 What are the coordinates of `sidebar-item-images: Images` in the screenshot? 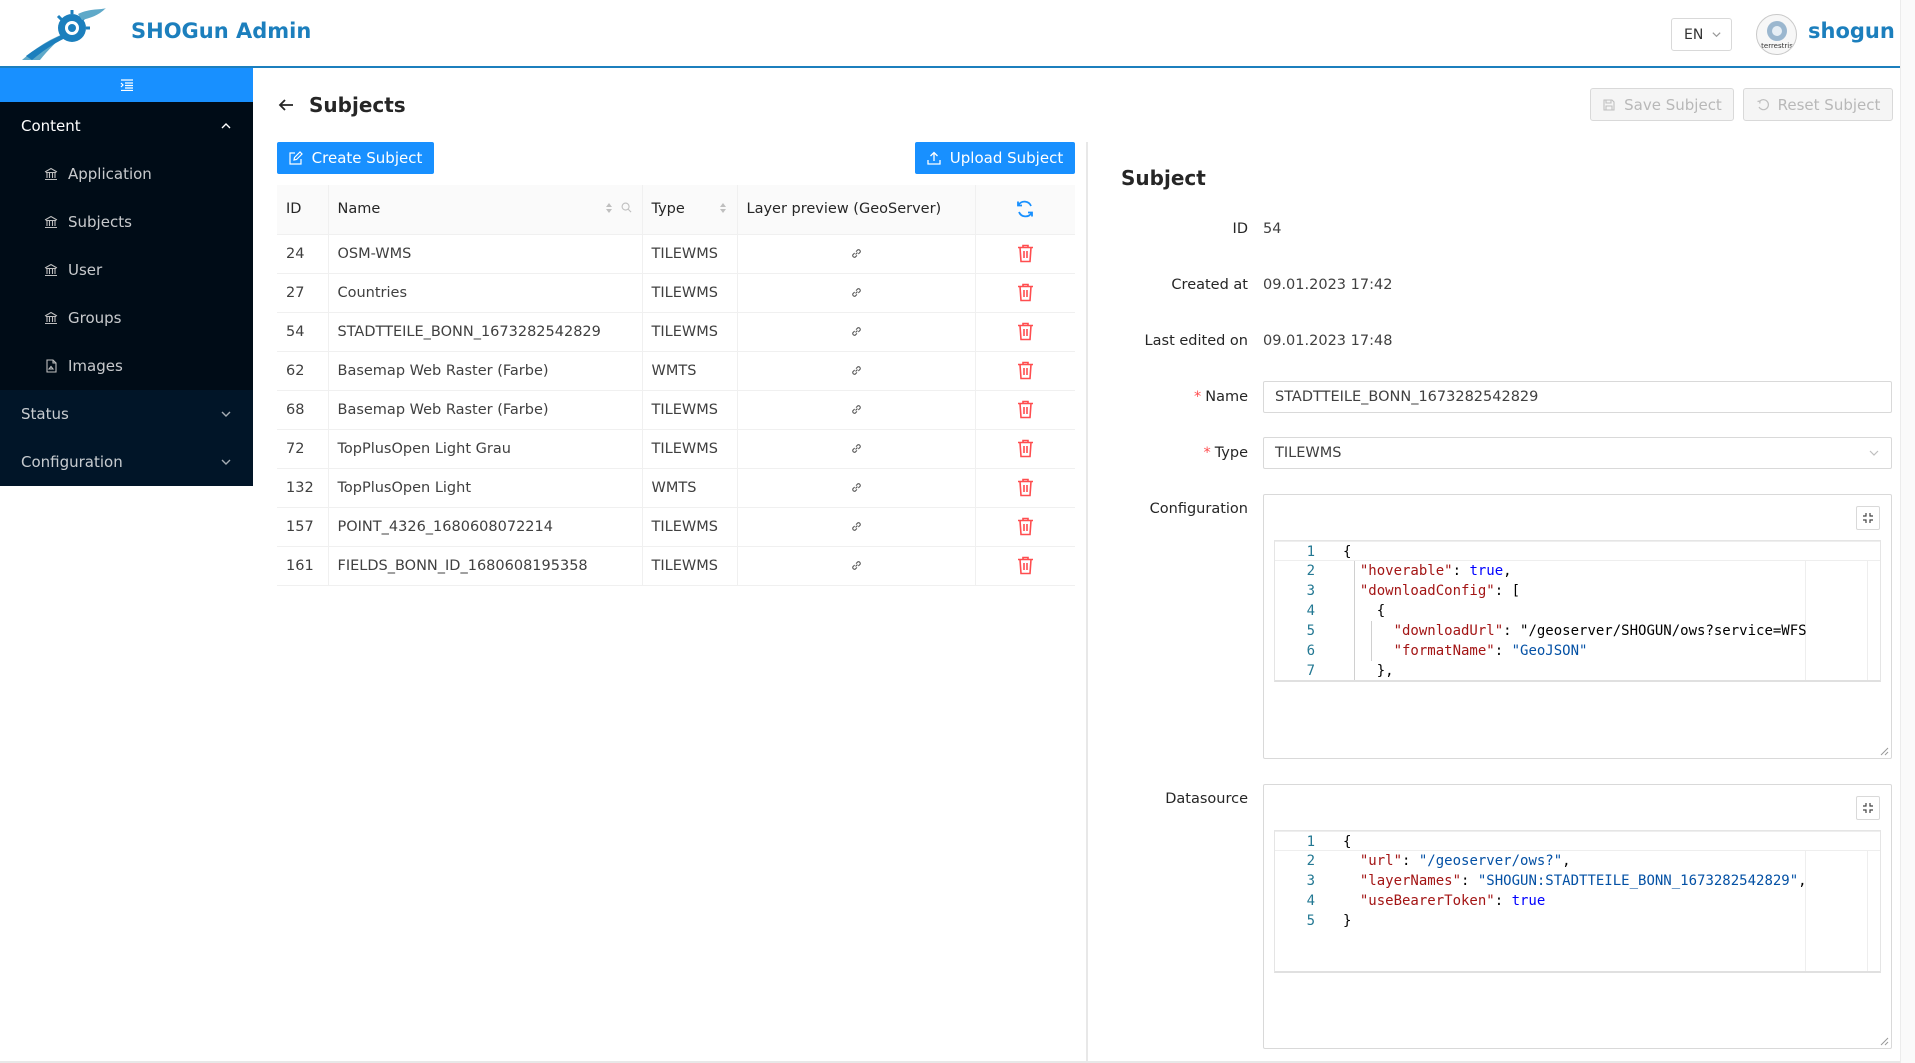 It's located at (126, 366).